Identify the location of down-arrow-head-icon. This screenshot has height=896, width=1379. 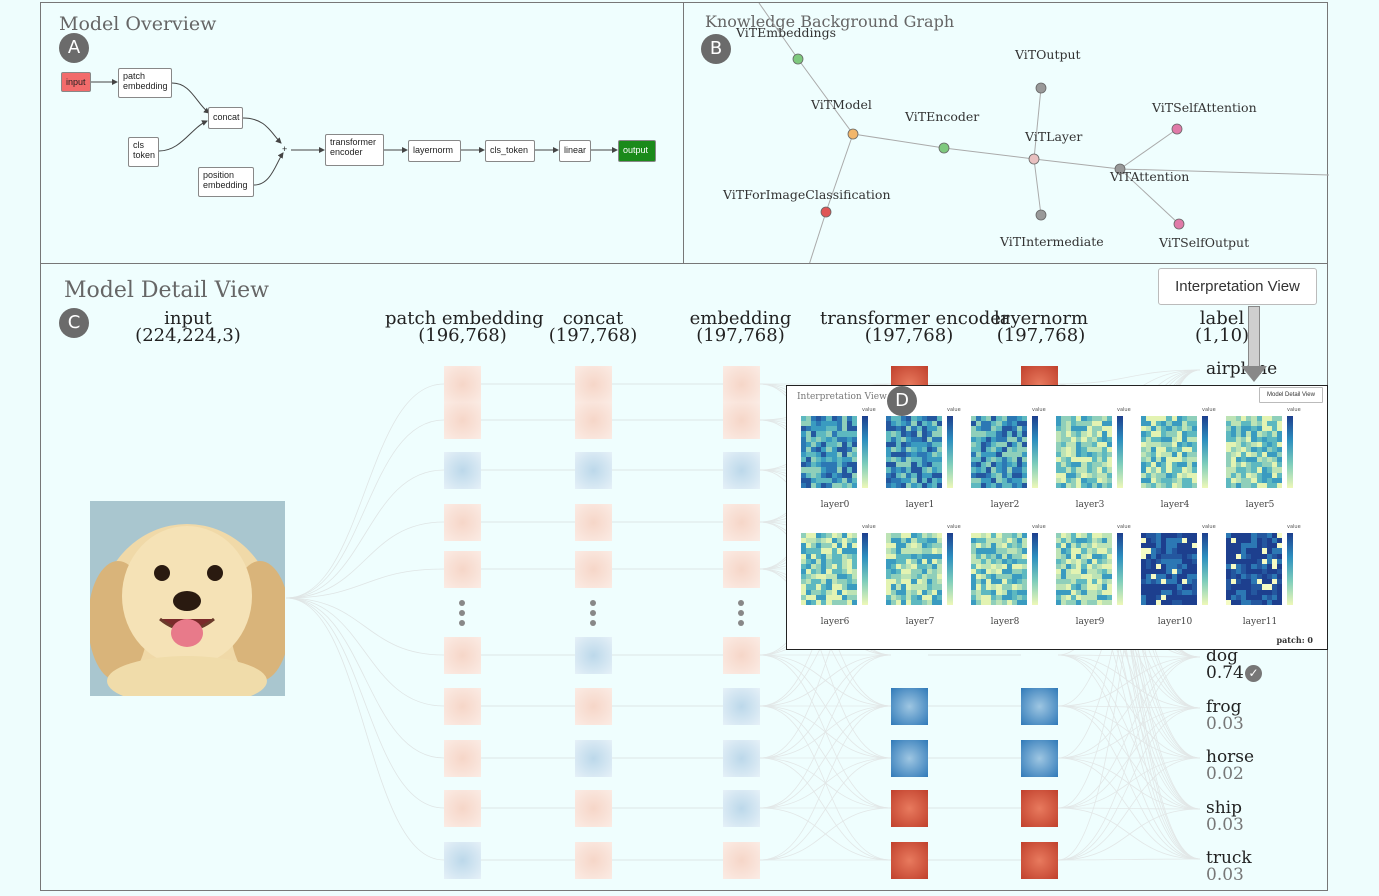
(1254, 374).